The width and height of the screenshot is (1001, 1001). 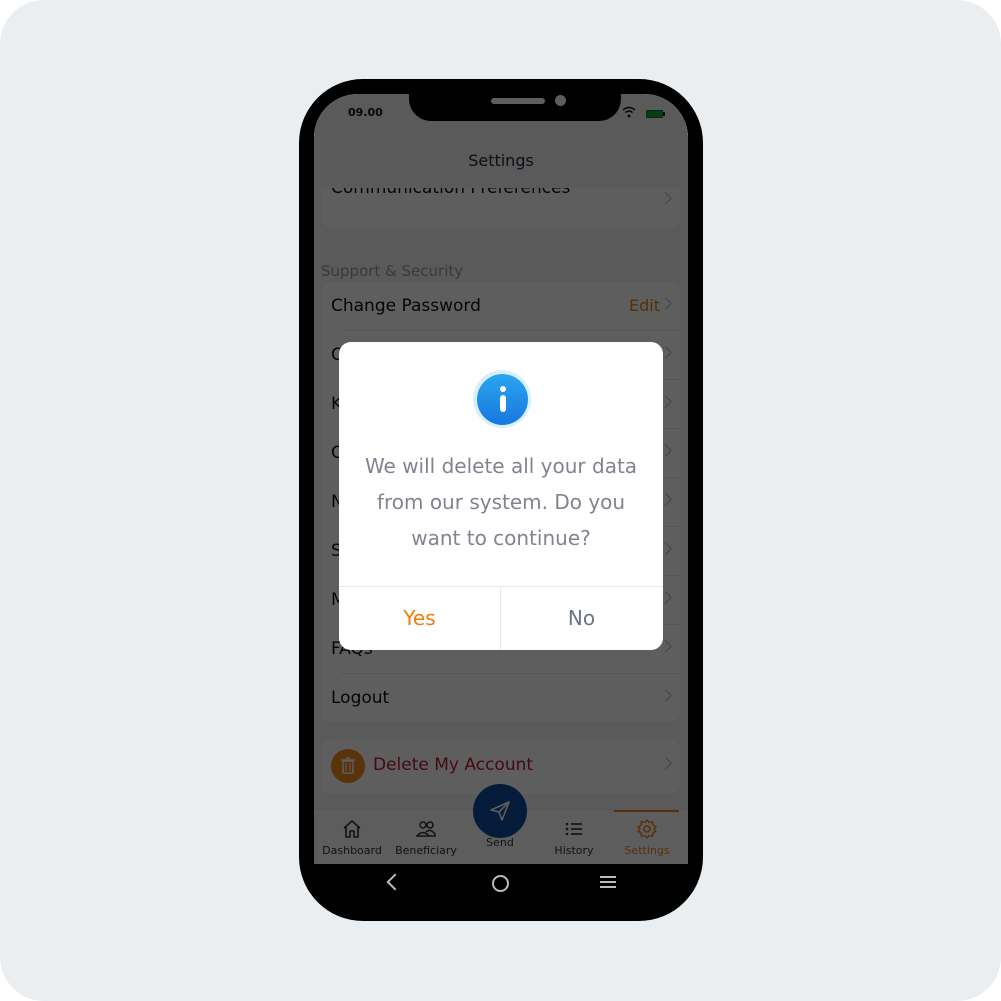 I want to click on android-nav-bar, so click(x=501, y=884).